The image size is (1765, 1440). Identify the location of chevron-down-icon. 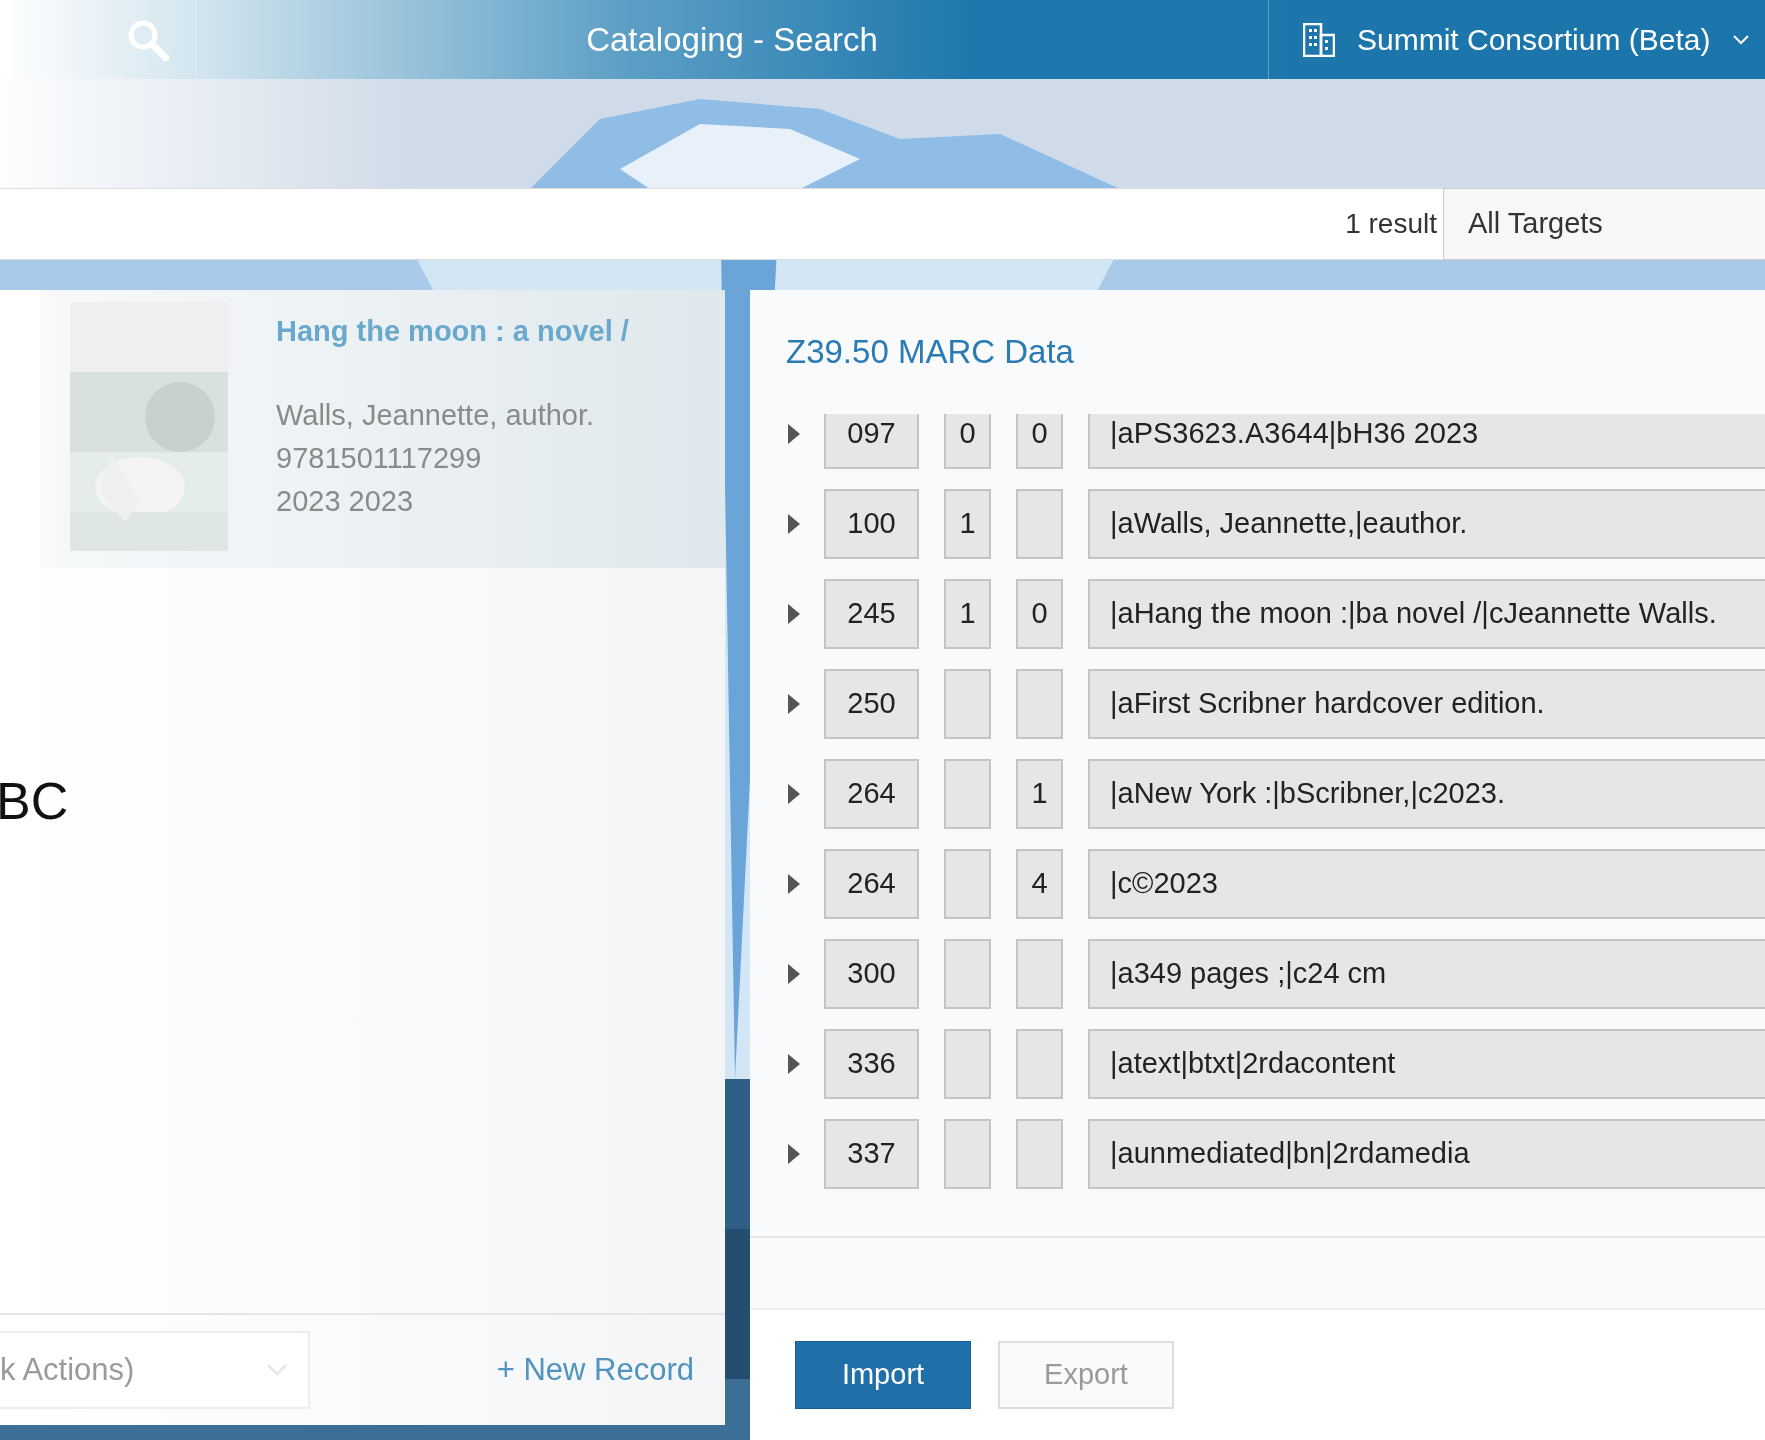
(1741, 39).